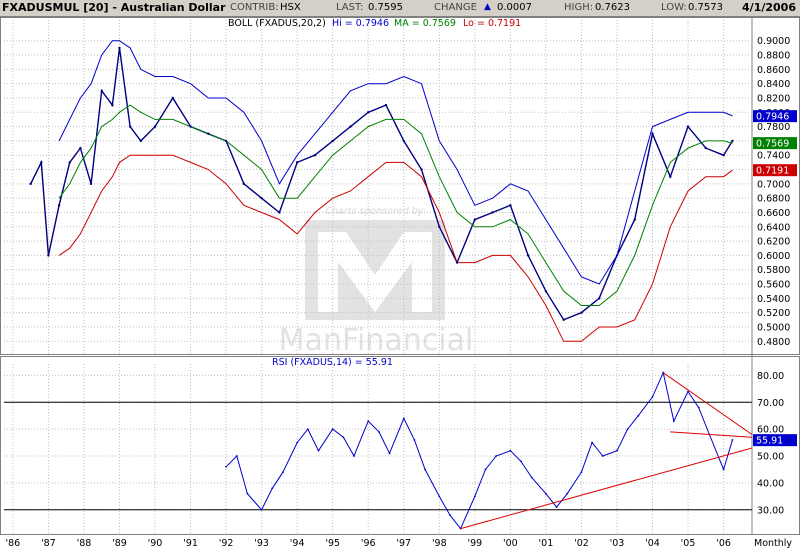  Describe the element at coordinates (773, 270) in the screenshot. I see `price-y-tick-label: 0.5800` at that location.